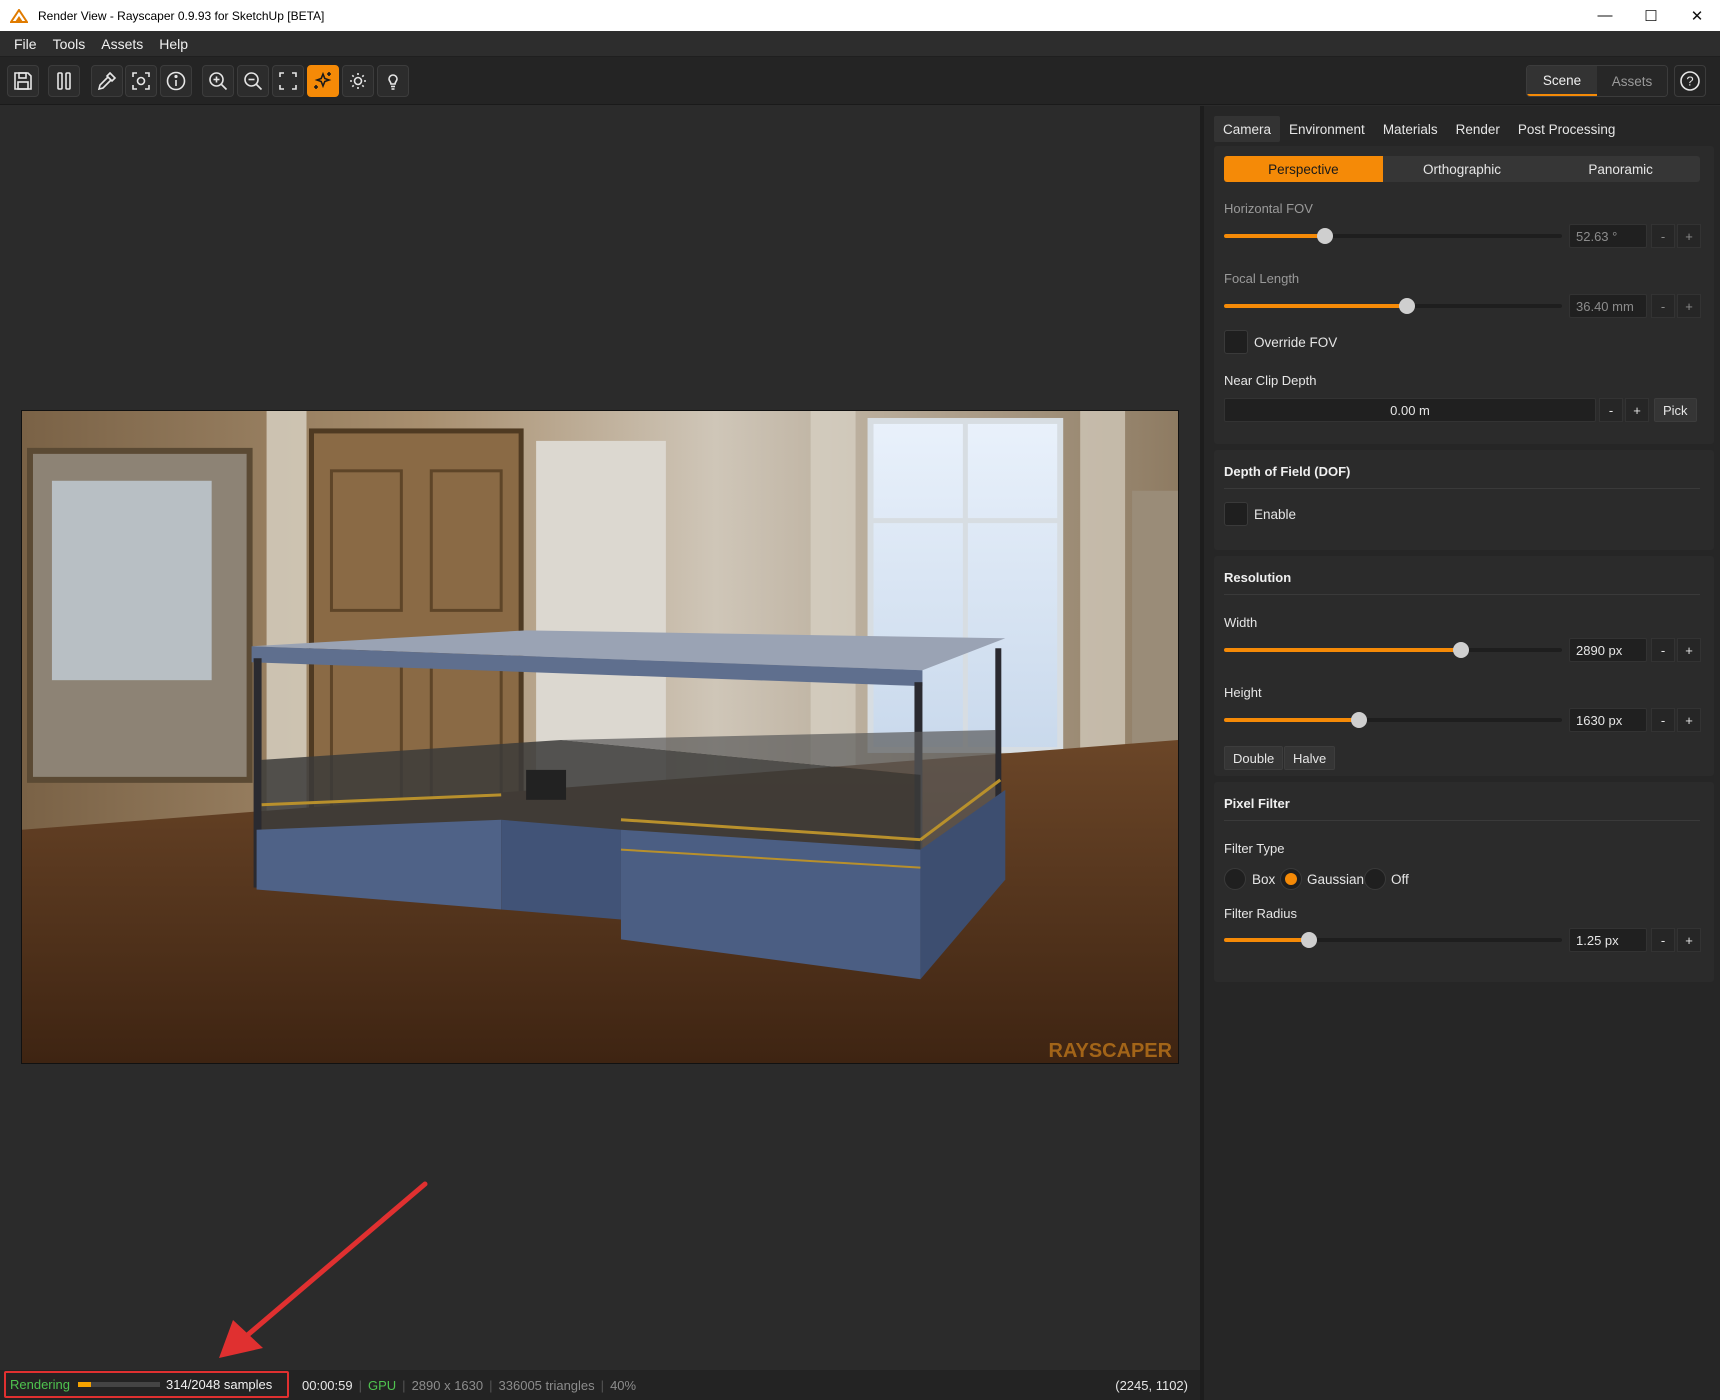 This screenshot has height=1400, width=1720. I want to click on minimize-button: —, so click(1605, 15).